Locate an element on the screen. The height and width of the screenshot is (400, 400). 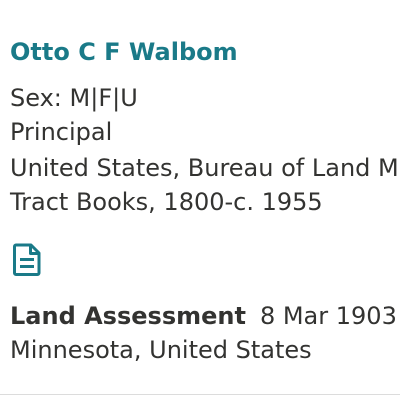
divider is located at coordinates (200, 394).